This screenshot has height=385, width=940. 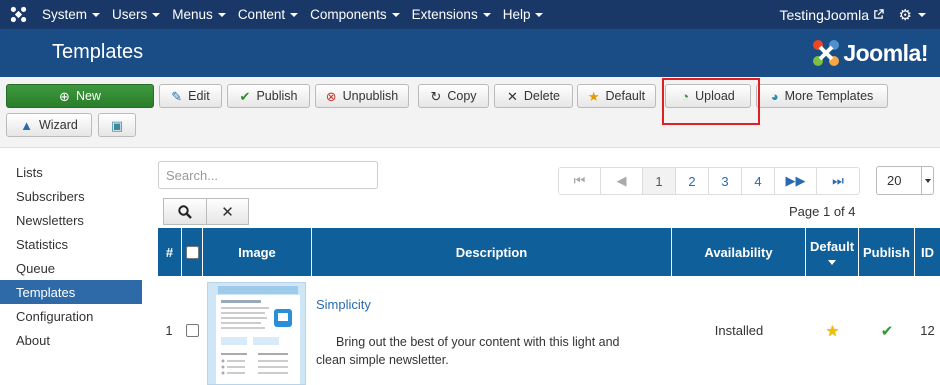 I want to click on publish-button: ✔ Publish, so click(x=268, y=96).